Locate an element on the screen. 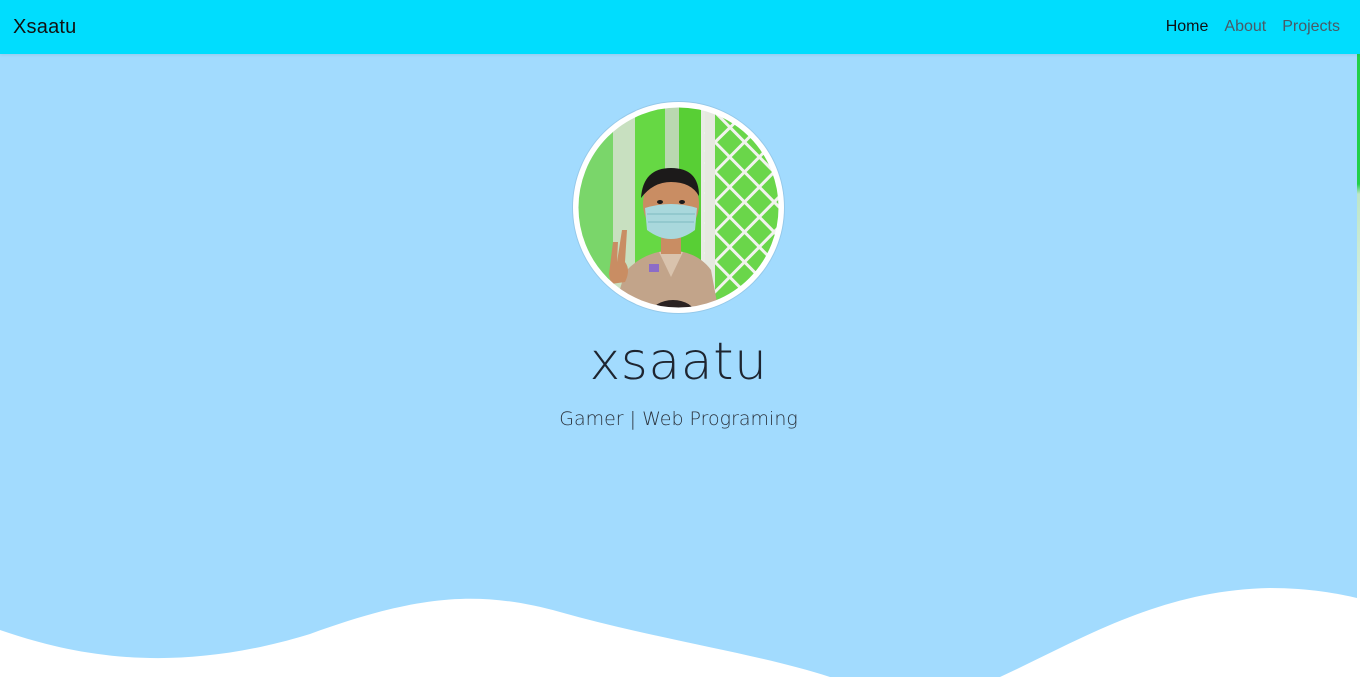 This screenshot has width=1360, height=677. profile-avatar is located at coordinates (678, 207).